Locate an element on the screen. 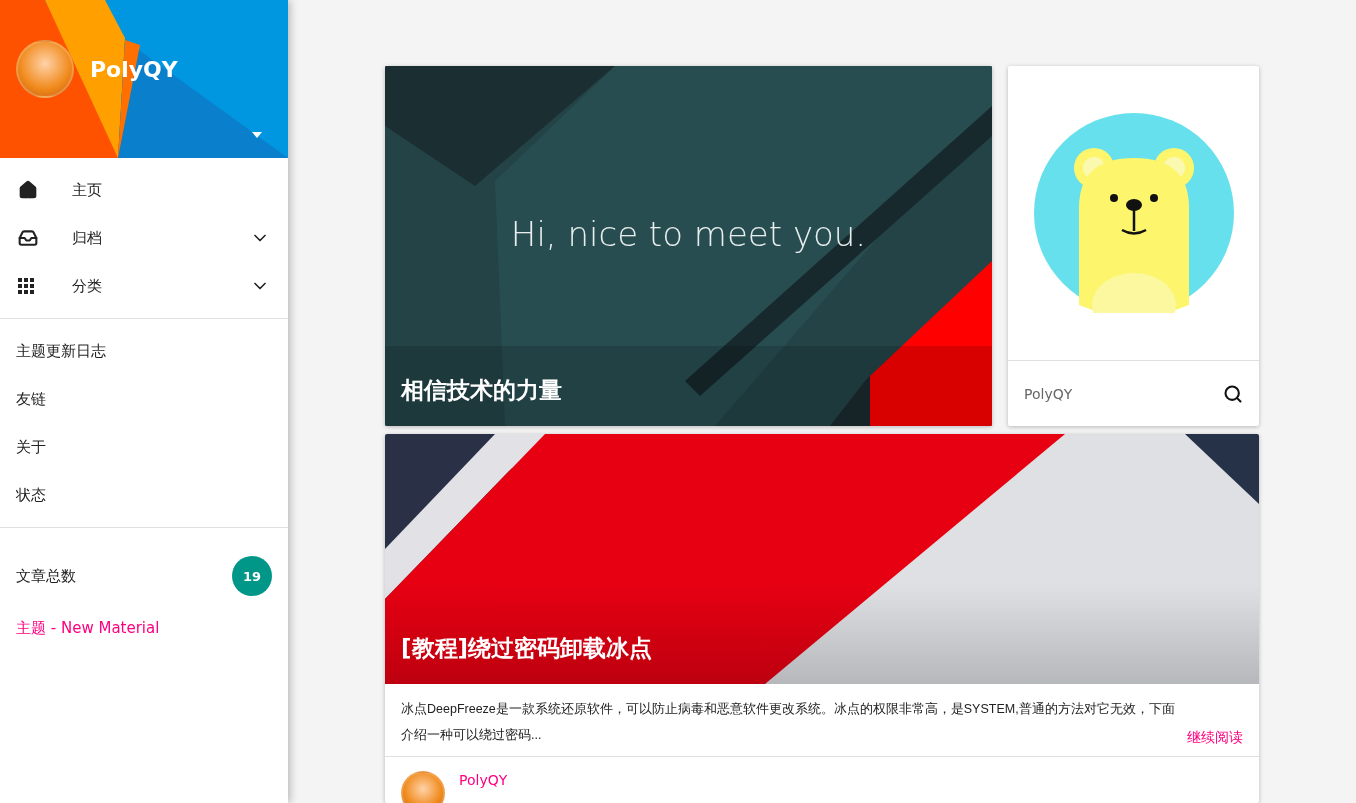 This screenshot has width=1356, height=803. home-icon is located at coordinates (28, 190).